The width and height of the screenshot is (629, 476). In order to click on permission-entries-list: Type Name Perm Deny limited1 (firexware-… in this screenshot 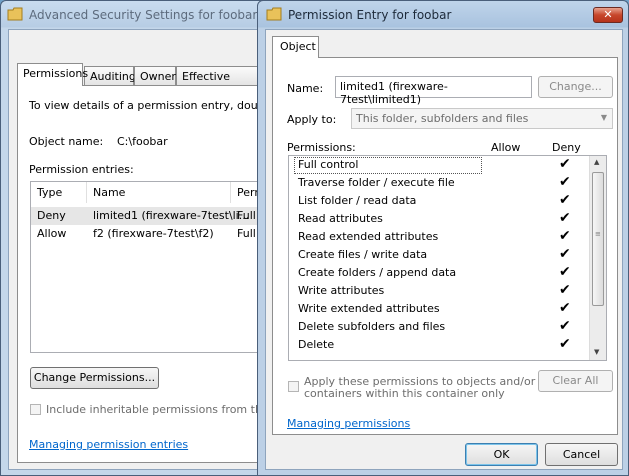, I will do `click(151, 267)`.